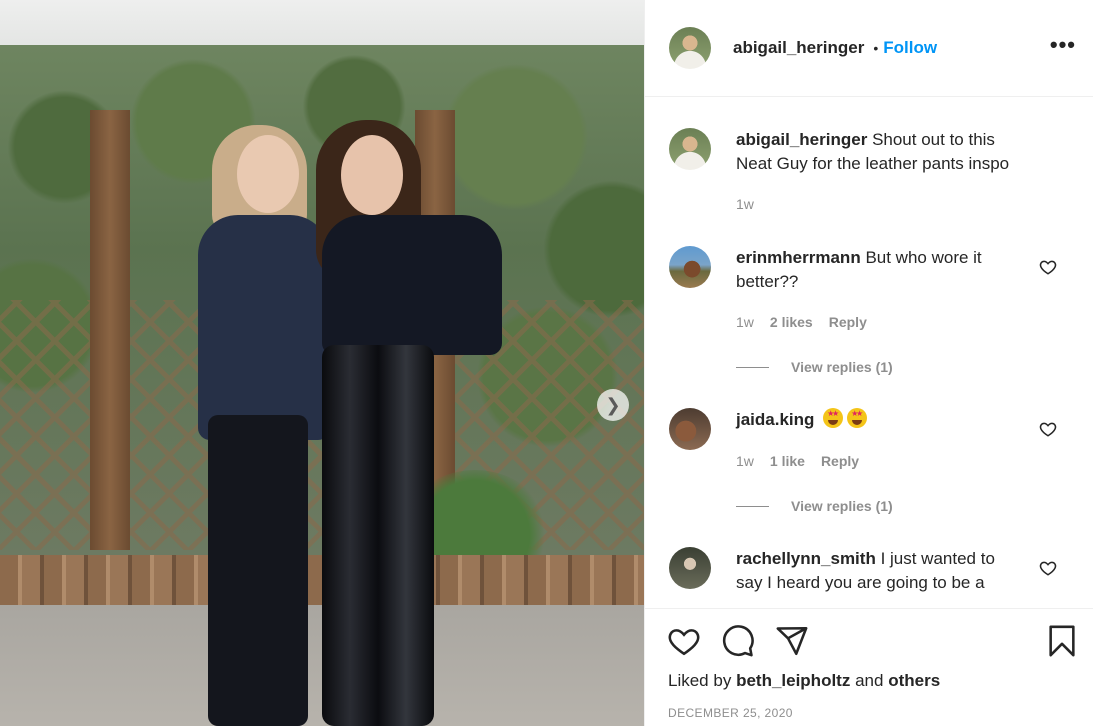 This screenshot has height=726, width=1093. What do you see at coordinates (793, 680) in the screenshot?
I see `liked-user-link: beth_leipholtz` at bounding box center [793, 680].